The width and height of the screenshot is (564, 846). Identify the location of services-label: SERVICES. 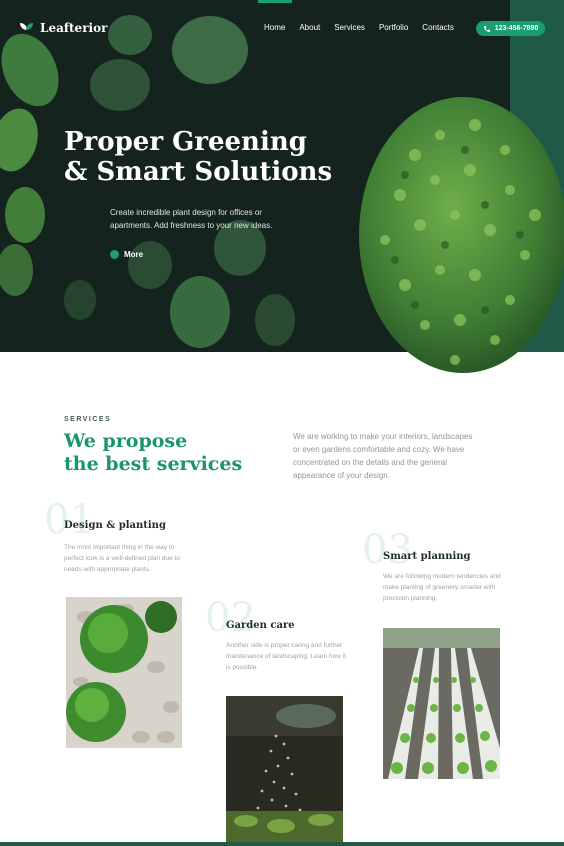
(88, 419).